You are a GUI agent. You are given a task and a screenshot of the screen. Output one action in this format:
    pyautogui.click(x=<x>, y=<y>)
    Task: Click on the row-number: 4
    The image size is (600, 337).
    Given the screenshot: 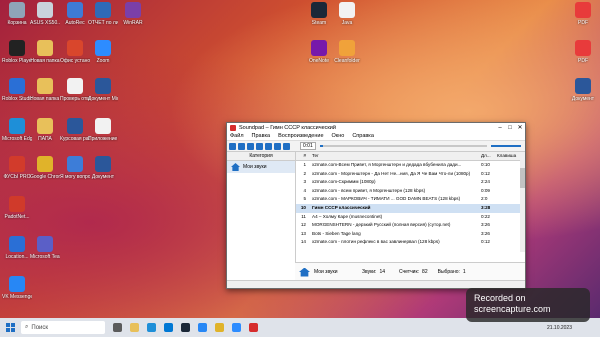 What is the action you would take?
    pyautogui.click(x=304, y=190)
    